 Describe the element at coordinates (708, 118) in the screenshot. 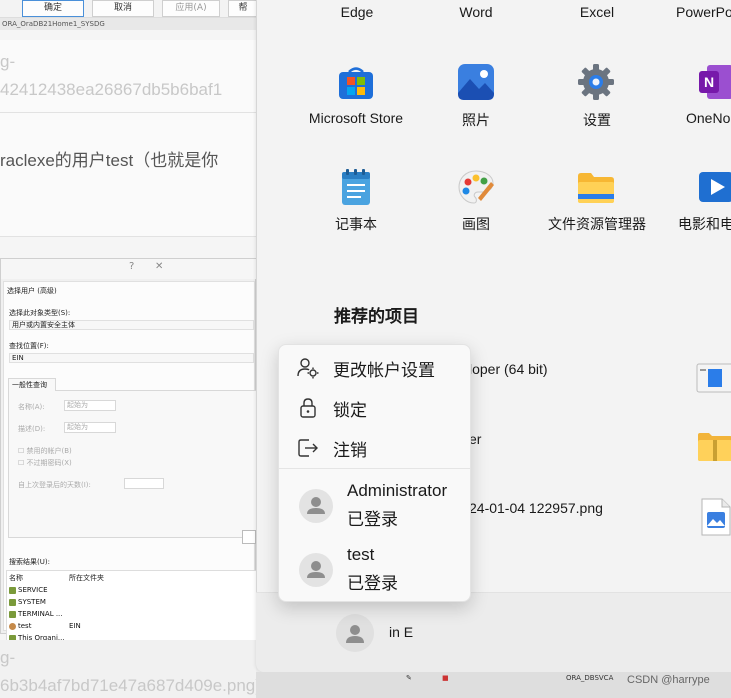

I see `app-label: OneNo` at that location.